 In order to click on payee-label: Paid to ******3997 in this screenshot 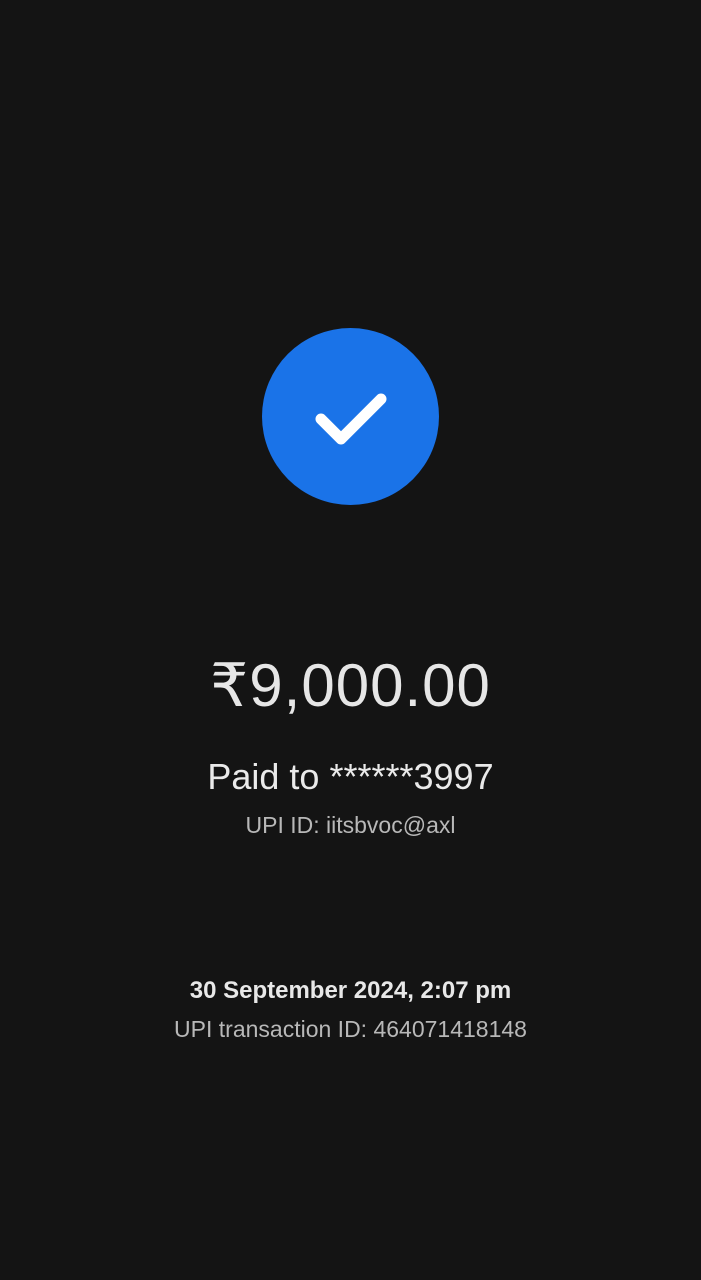, I will do `click(350, 776)`.